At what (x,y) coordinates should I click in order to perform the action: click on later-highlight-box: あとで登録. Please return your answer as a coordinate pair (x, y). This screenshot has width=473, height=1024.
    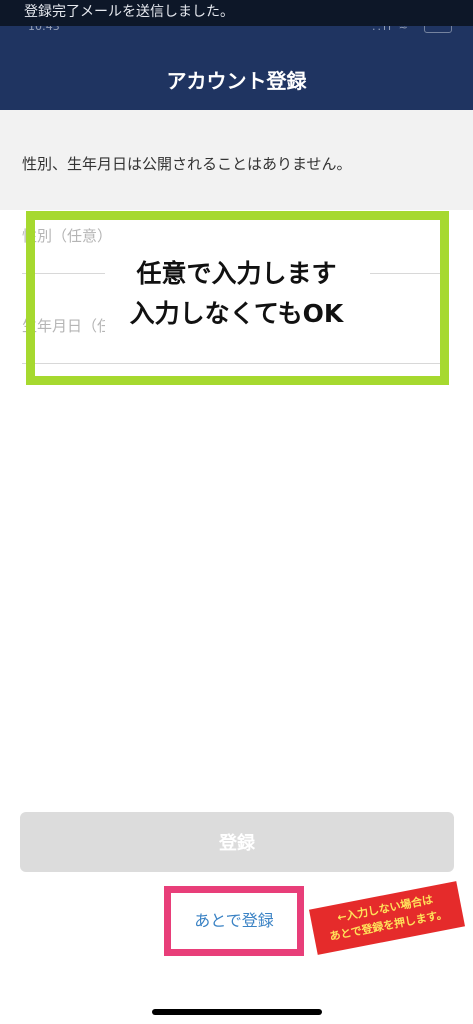
    Looking at the image, I should click on (234, 921).